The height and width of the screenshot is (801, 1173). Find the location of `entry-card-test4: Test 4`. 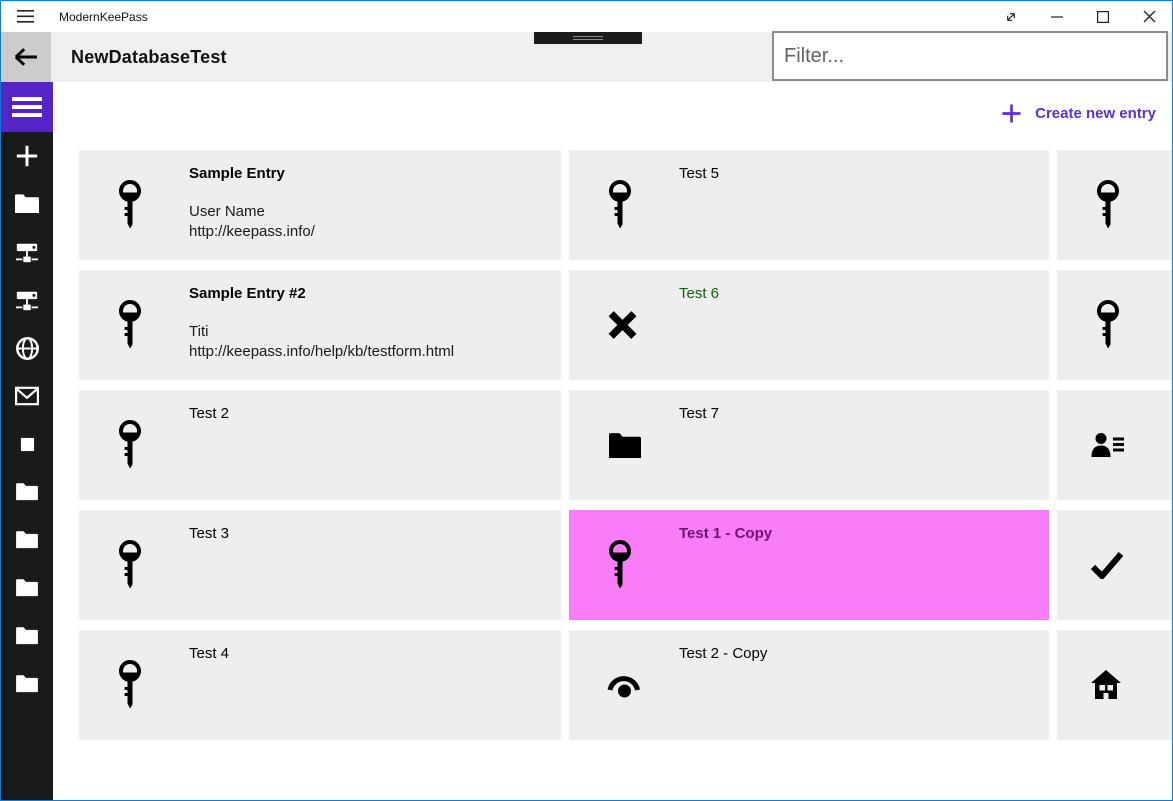

entry-card-test4: Test 4 is located at coordinates (320, 685).